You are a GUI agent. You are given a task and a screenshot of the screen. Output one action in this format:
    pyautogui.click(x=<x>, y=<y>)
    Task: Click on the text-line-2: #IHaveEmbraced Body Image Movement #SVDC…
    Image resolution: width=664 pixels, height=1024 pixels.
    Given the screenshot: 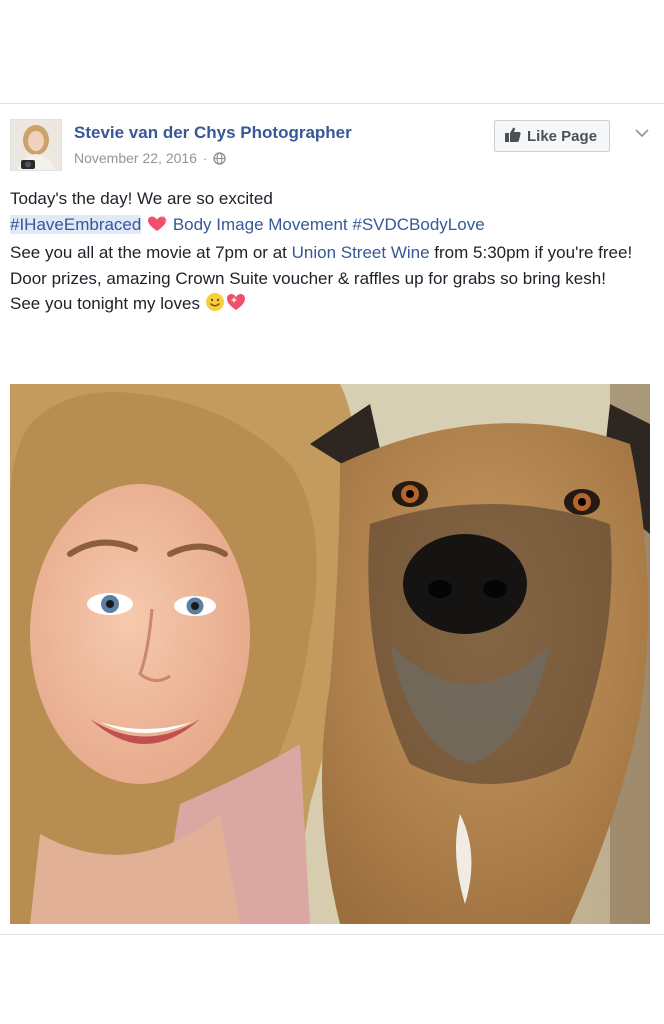 What is the action you would take?
    pyautogui.click(x=330, y=226)
    